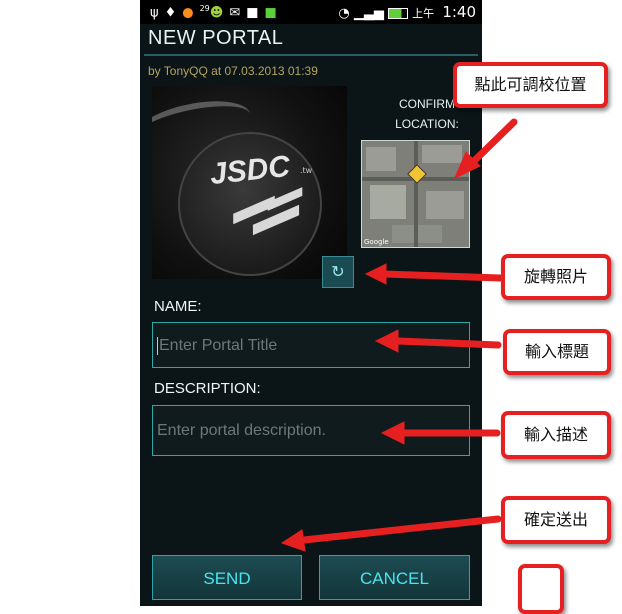  What do you see at coordinates (392, 433) in the screenshot?
I see `arrow-head-description` at bounding box center [392, 433].